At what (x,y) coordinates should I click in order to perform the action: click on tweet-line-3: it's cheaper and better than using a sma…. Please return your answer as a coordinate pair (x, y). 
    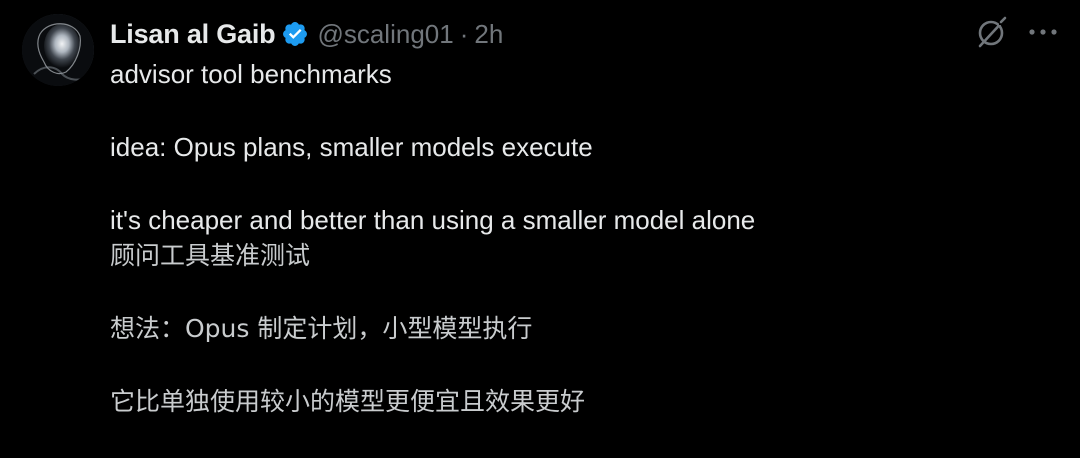
    Looking at the image, I should click on (433, 220).